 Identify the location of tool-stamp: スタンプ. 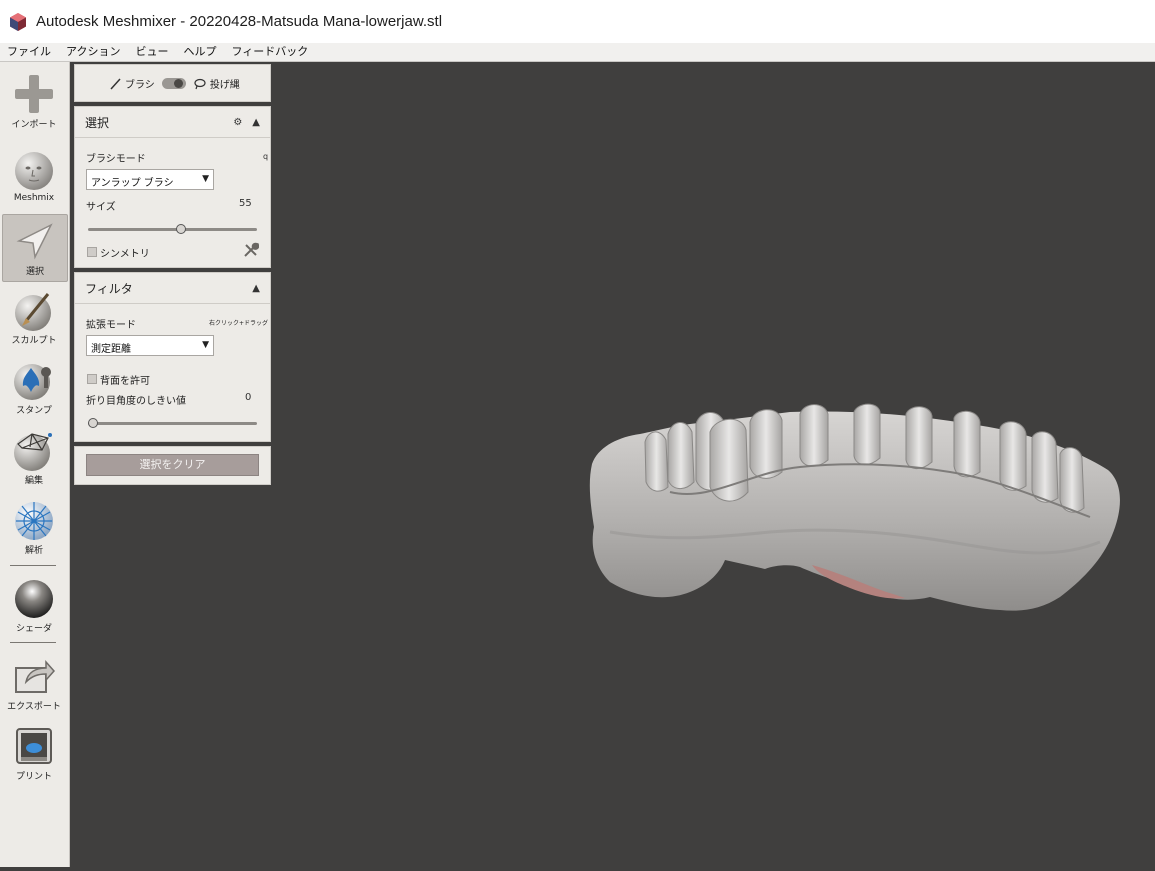
(34, 387).